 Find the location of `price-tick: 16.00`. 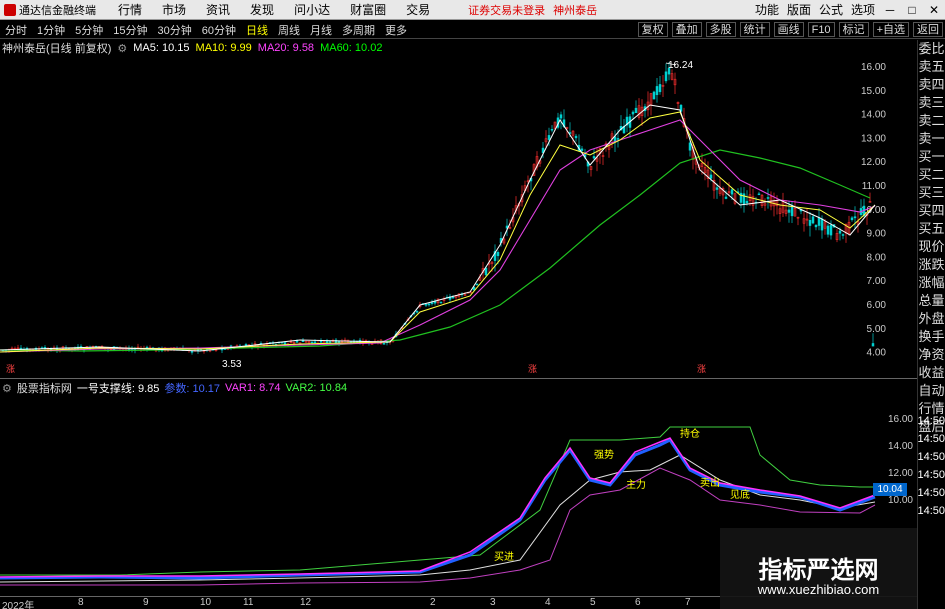

price-tick: 16.00 is located at coordinates (873, 67).